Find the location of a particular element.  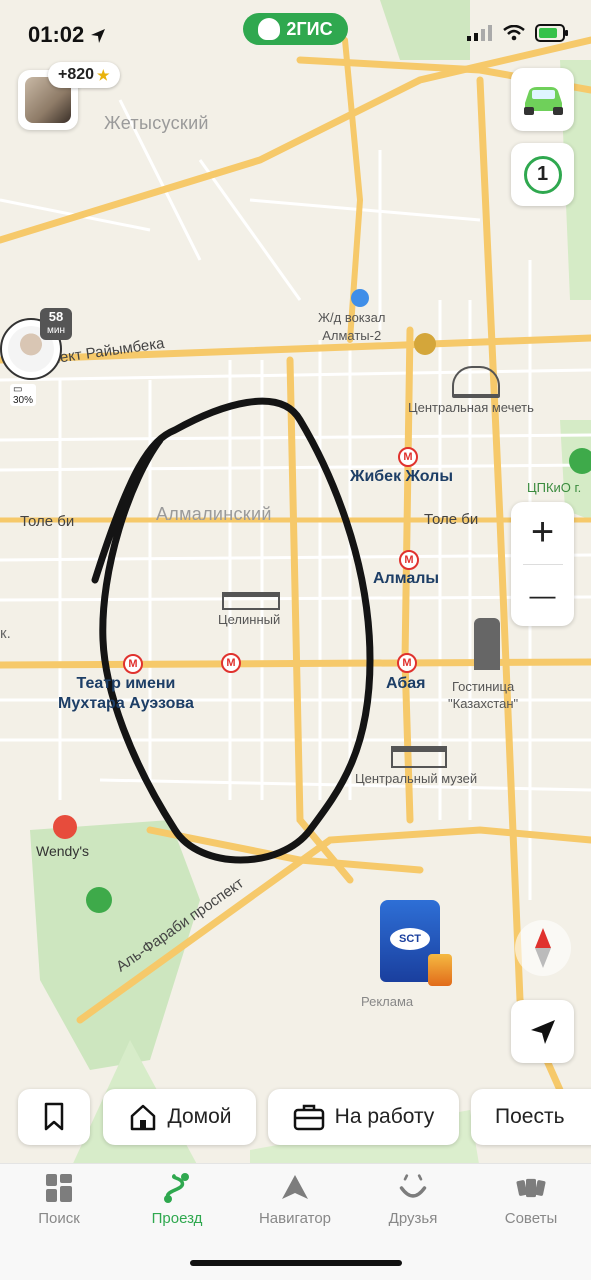

friend-eta-minutes: 58 is located at coordinates (56, 316).